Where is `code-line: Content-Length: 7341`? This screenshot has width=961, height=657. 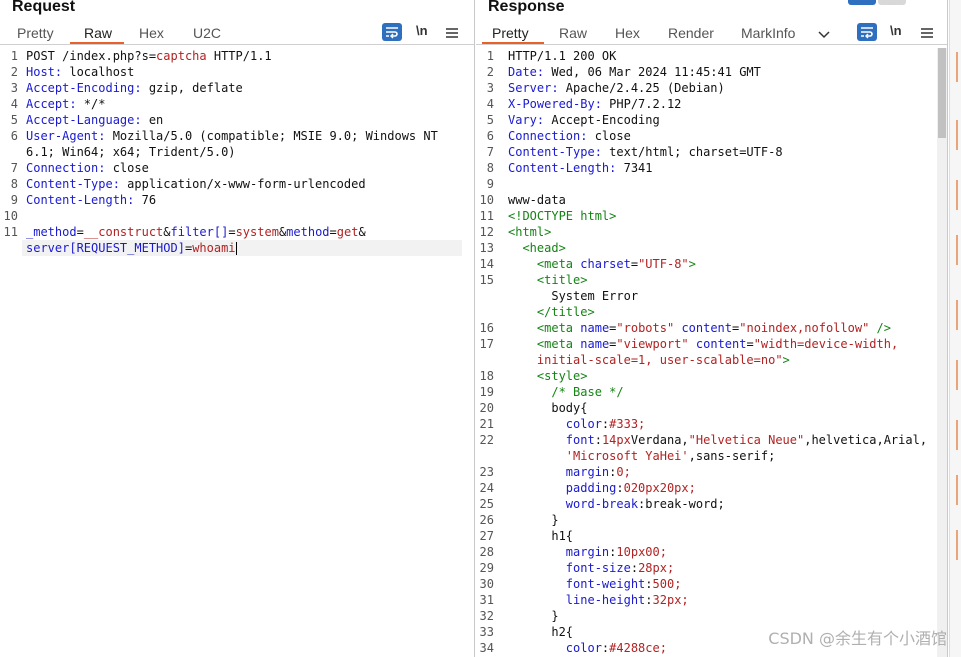
code-line: Content-Length: 7341 is located at coordinates (580, 168).